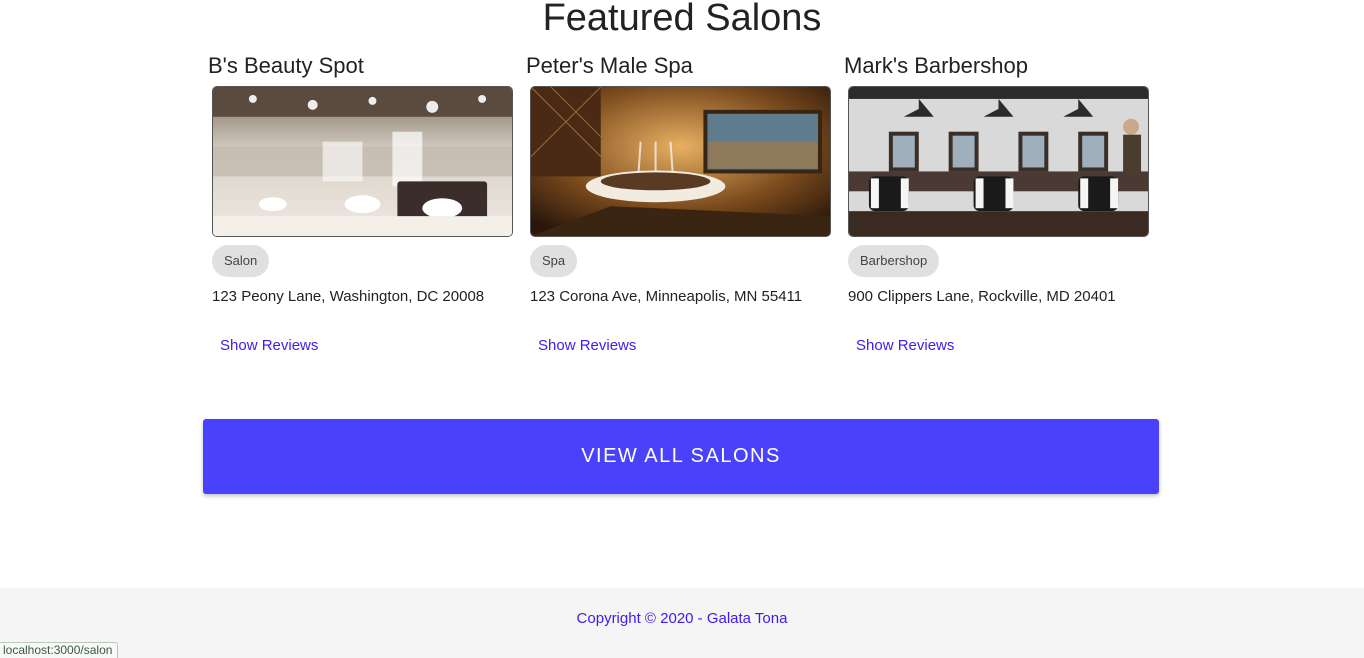 Image resolution: width=1364 pixels, height=658 pixels. I want to click on category-chip: Spa, so click(554, 261).